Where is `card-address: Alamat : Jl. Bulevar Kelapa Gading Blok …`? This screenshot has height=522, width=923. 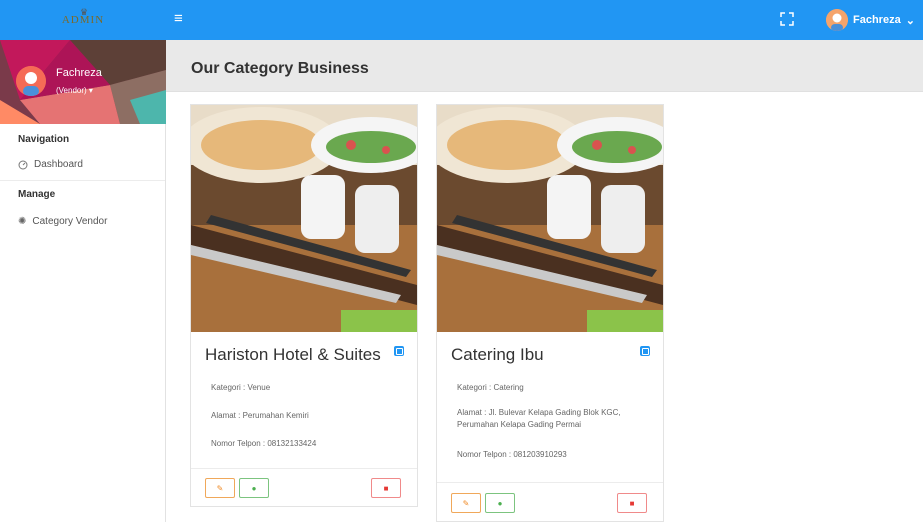
card-address: Alamat : Jl. Bulevar Kelapa Gading Blok … is located at coordinates (539, 418).